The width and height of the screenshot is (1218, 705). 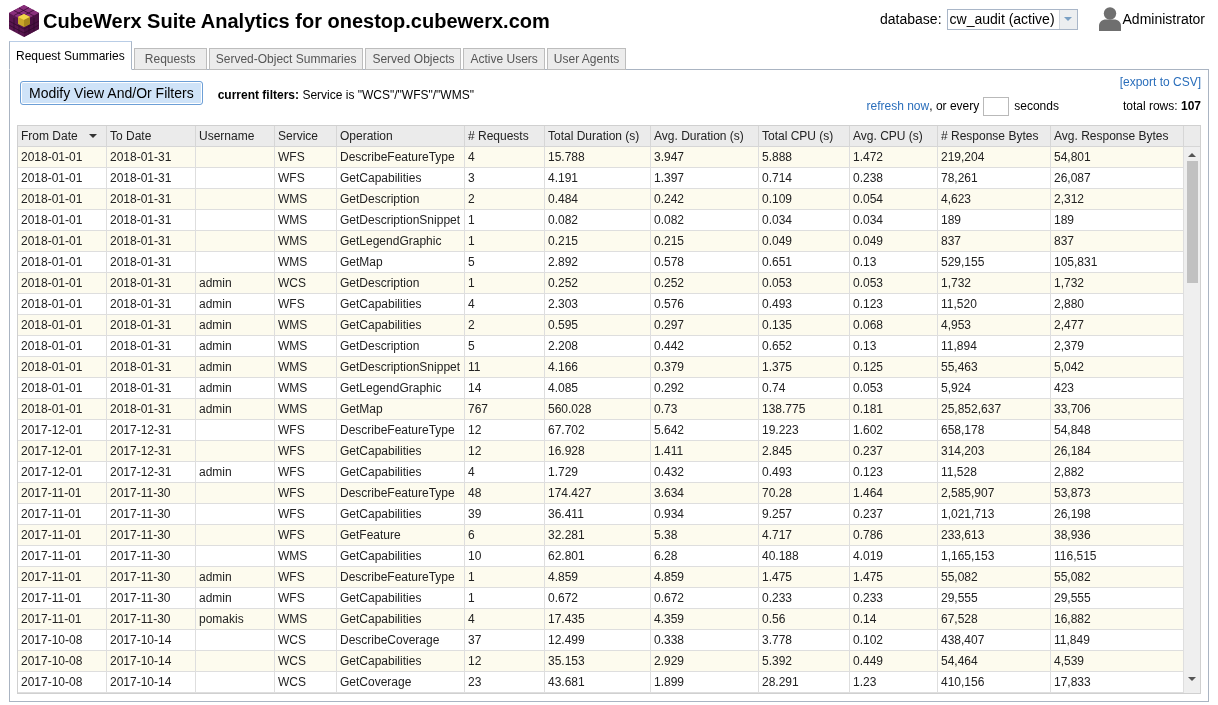 What do you see at coordinates (1109, 19) in the screenshot?
I see `user-icon` at bounding box center [1109, 19].